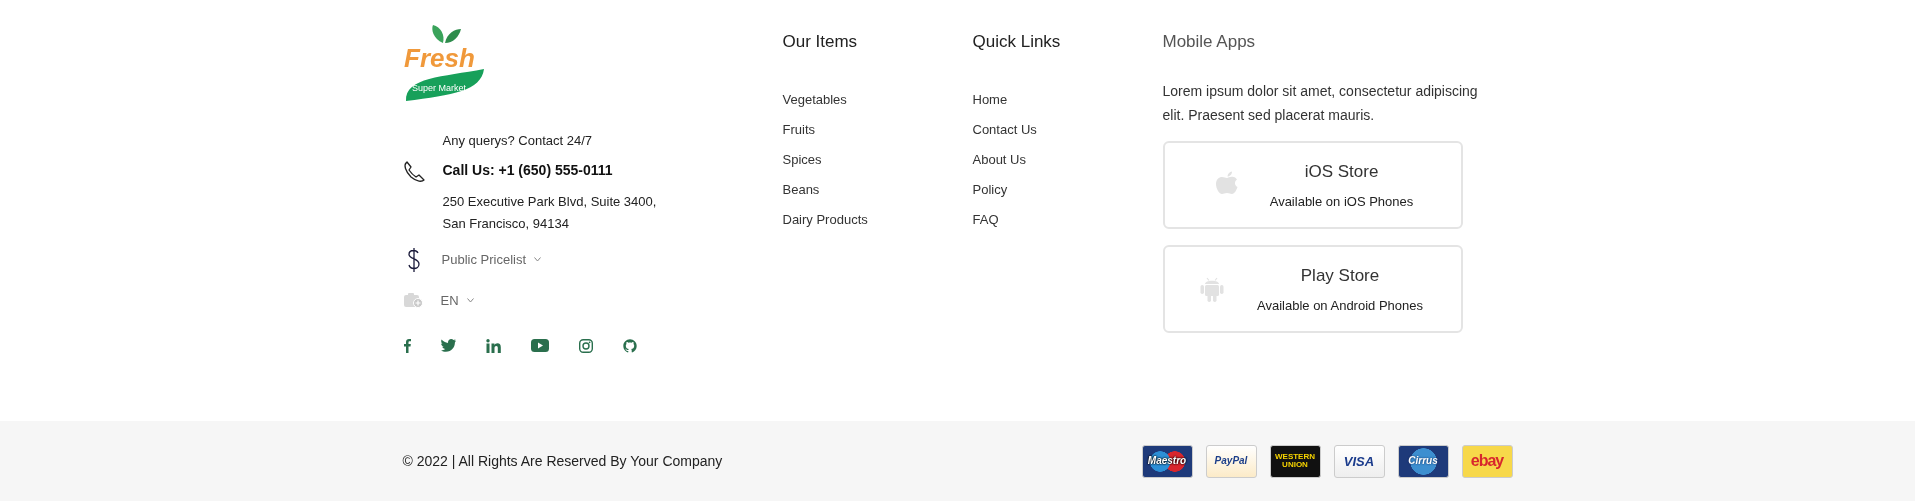 The image size is (1915, 501). Describe the element at coordinates (1423, 461) in the screenshot. I see `payment-logo: Cirrus` at that location.